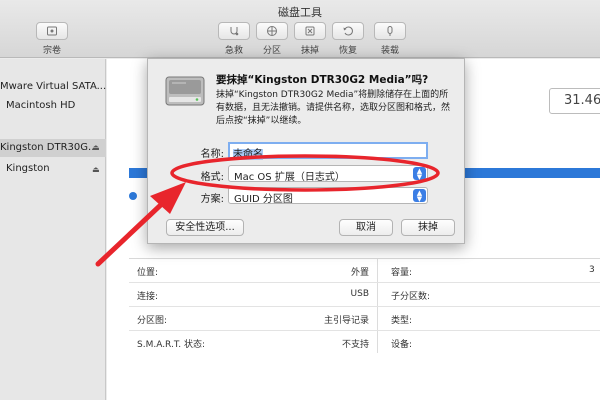 Image resolution: width=600 pixels, height=400 pixels. I want to click on name-label: 名称:, so click(212, 154).